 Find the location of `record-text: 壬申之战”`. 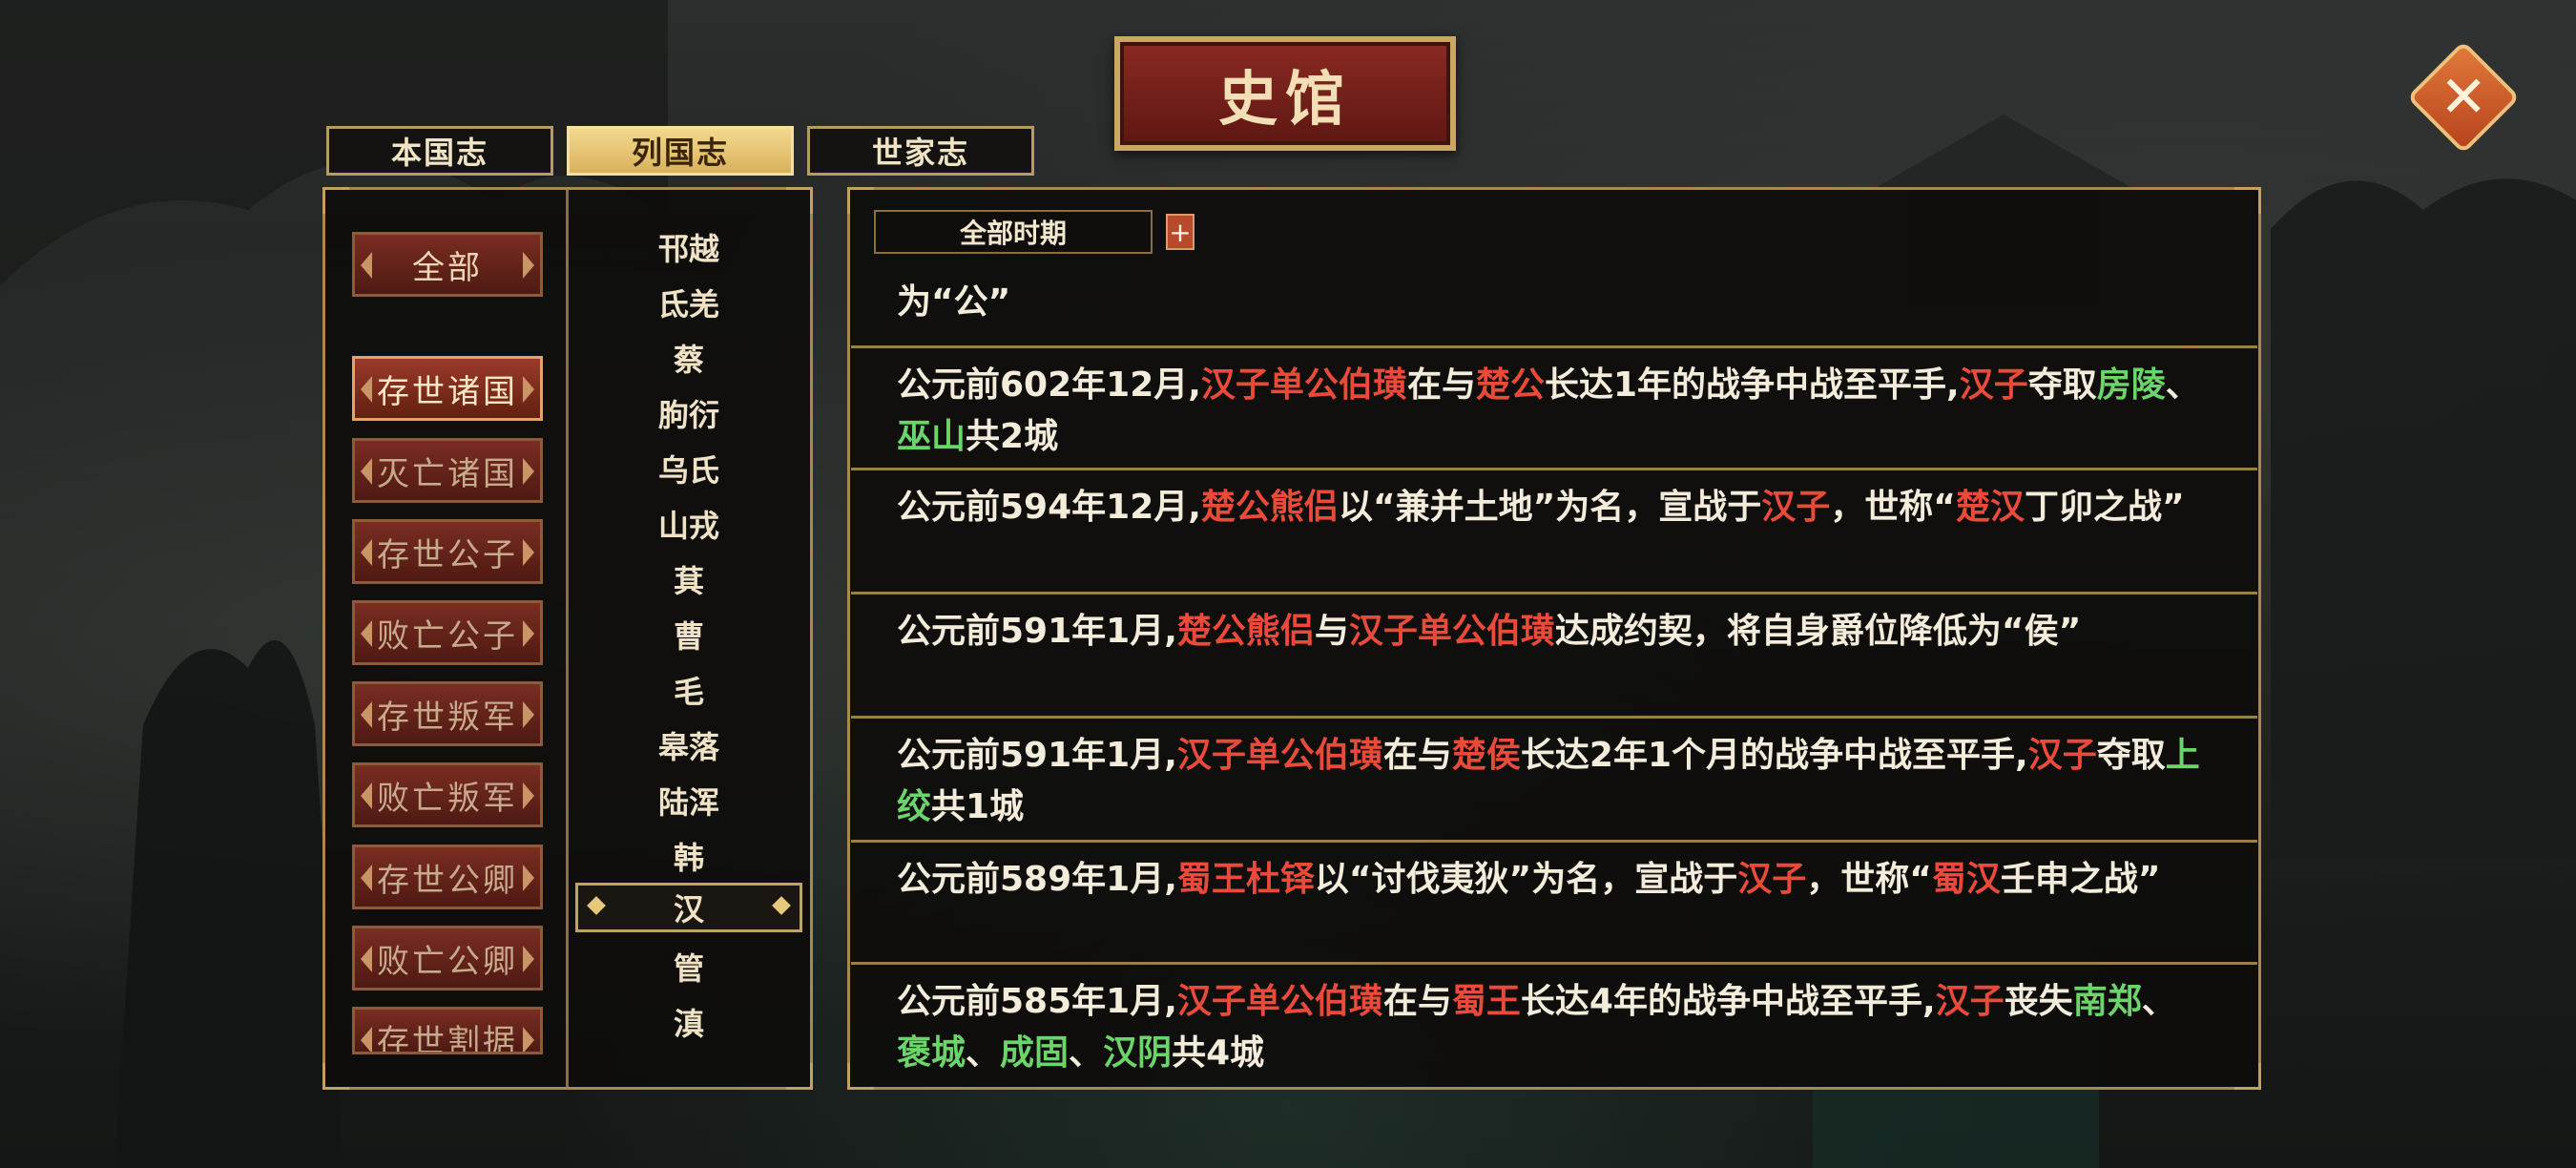

record-text: 壬申之战” is located at coordinates (2080, 879).